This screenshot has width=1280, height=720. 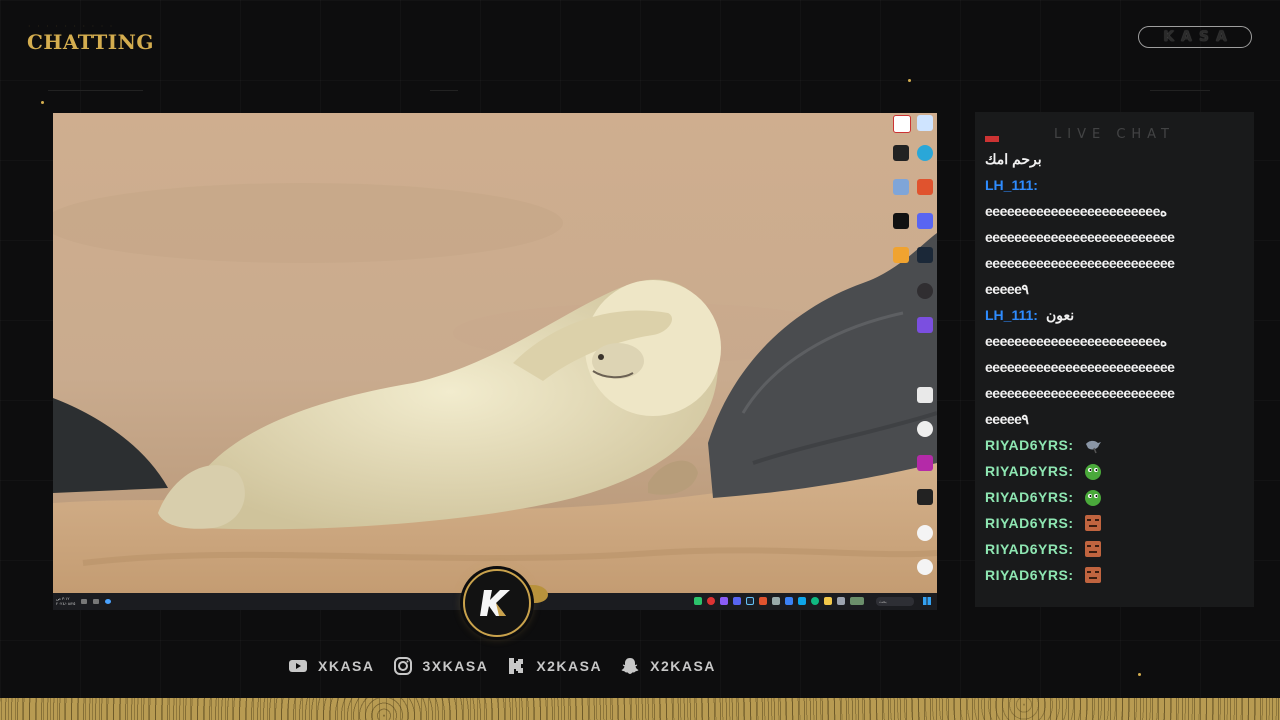 What do you see at coordinates (91, 42) in the screenshot?
I see `scene-label: CHATTING` at bounding box center [91, 42].